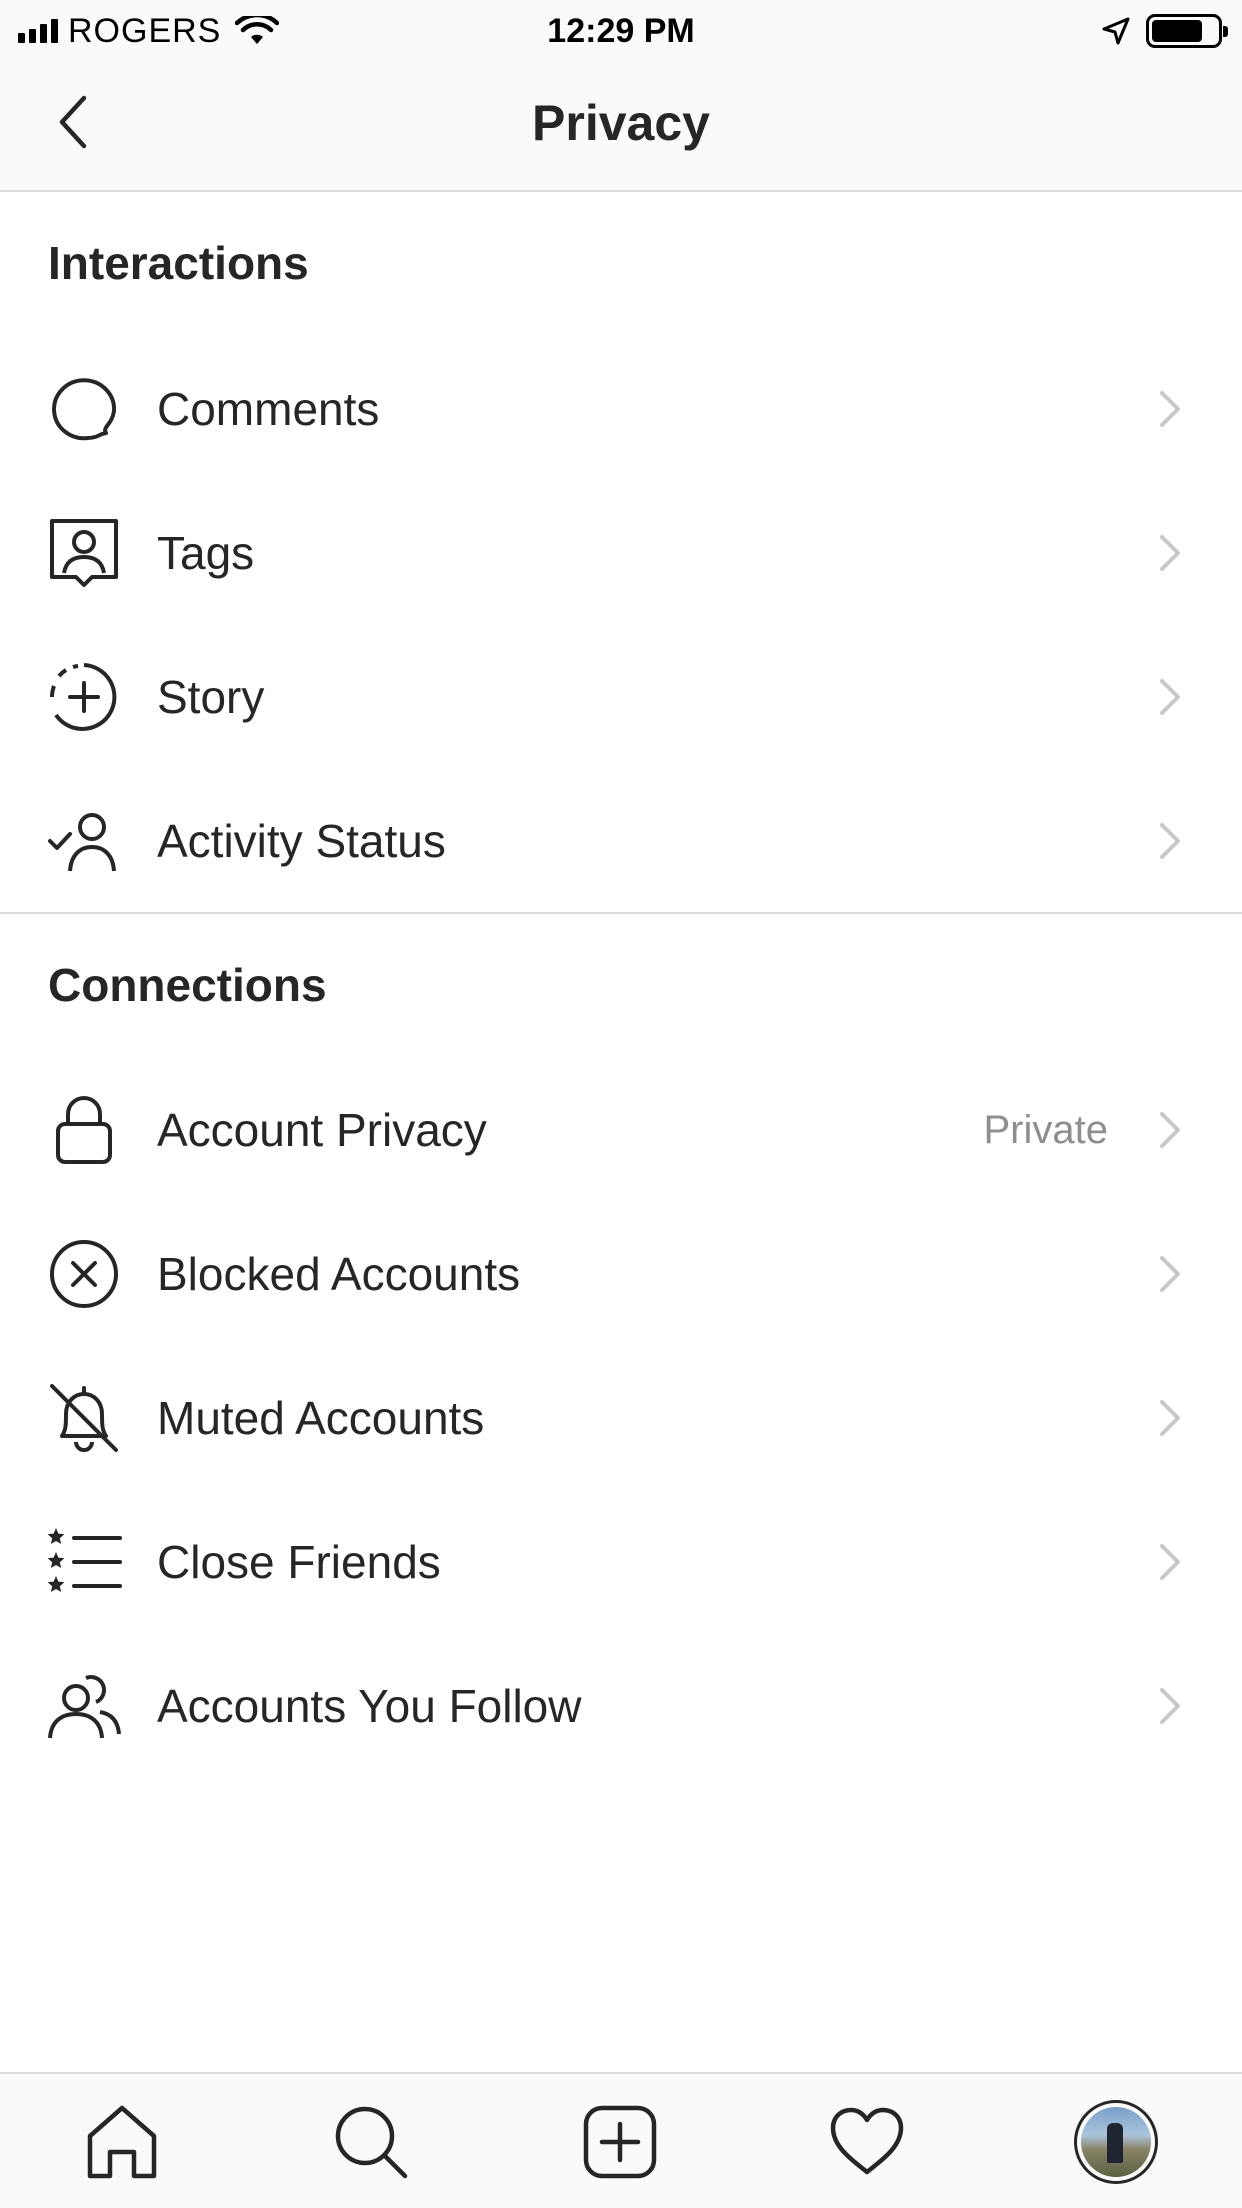 Image resolution: width=1242 pixels, height=2208 pixels. What do you see at coordinates (206, 553) in the screenshot?
I see `menu-item-label: Tags` at bounding box center [206, 553].